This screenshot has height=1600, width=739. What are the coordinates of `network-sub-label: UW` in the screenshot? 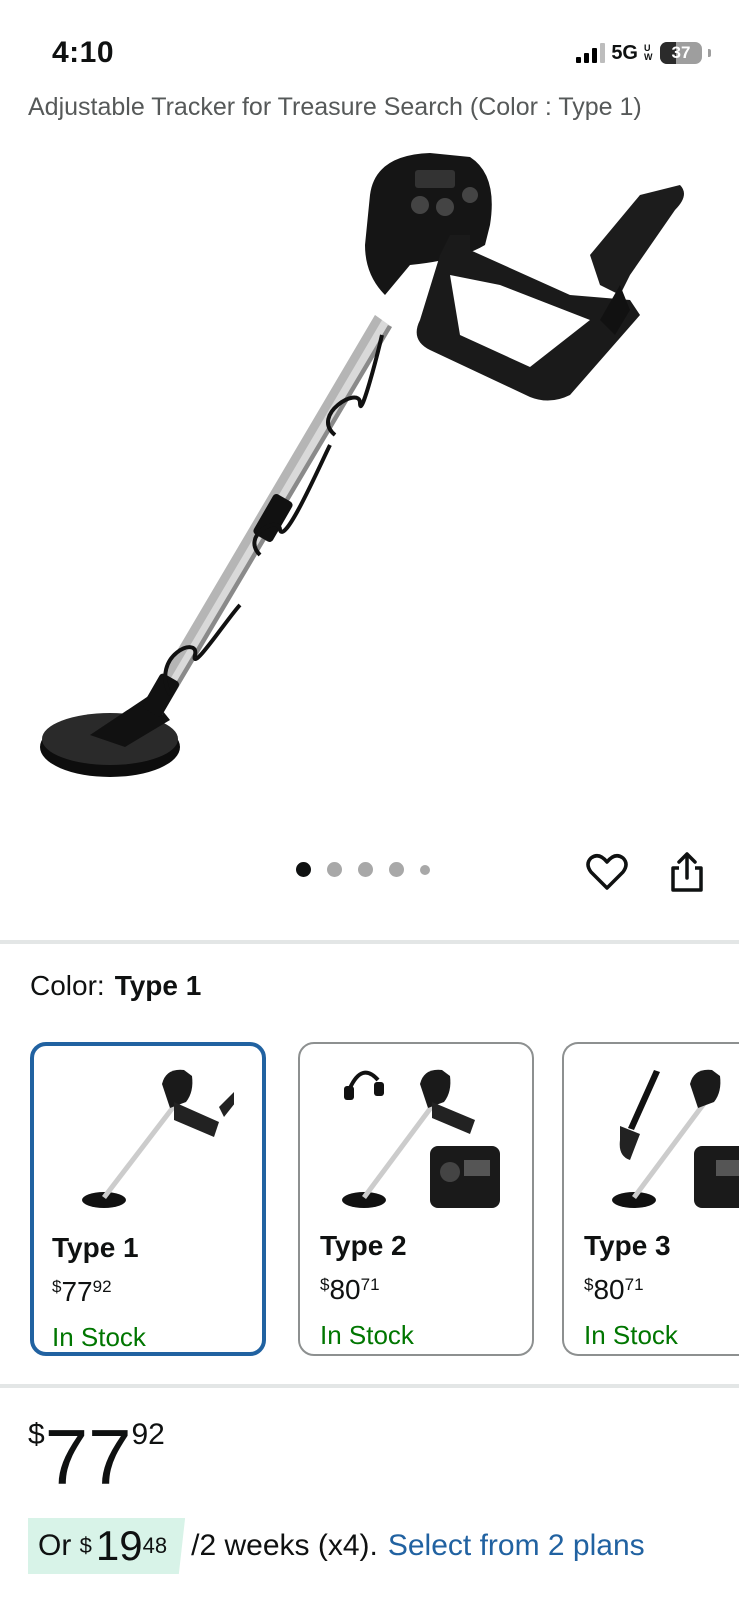 It's located at (648, 52).